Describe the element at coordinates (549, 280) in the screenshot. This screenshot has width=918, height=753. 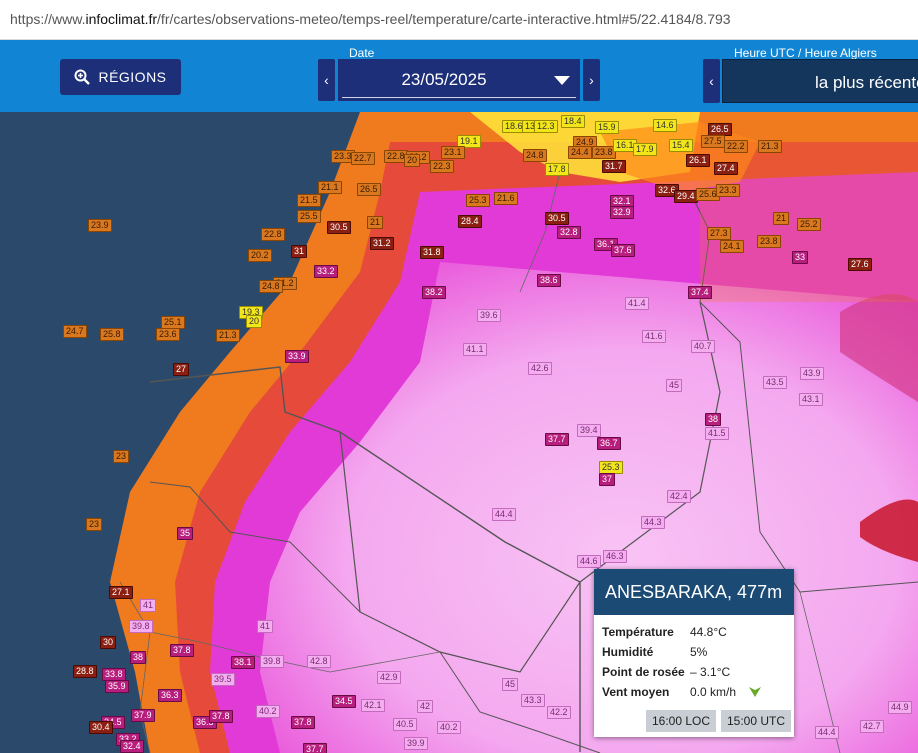
I see `station-temperature-label: 38.6` at that location.